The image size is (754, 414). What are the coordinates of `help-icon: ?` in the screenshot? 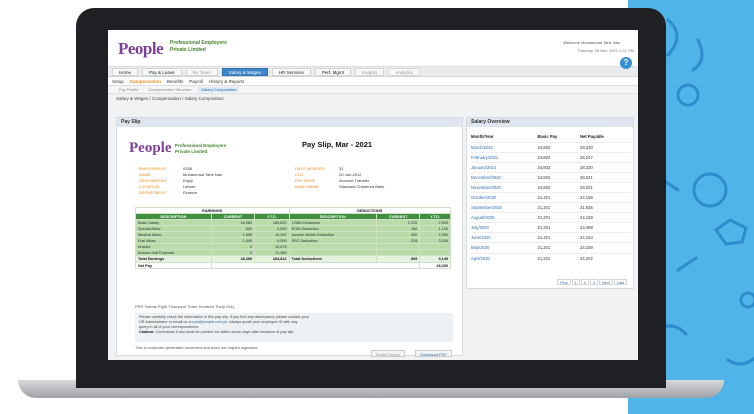 It's located at (626, 63).